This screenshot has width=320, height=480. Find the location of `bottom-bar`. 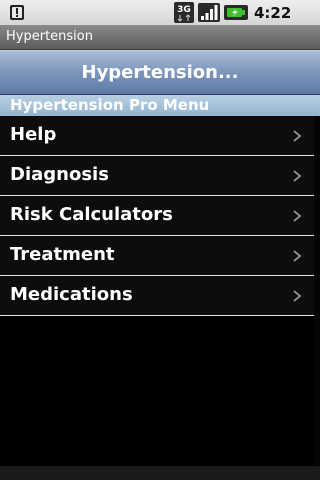

bottom-bar is located at coordinates (160, 473).